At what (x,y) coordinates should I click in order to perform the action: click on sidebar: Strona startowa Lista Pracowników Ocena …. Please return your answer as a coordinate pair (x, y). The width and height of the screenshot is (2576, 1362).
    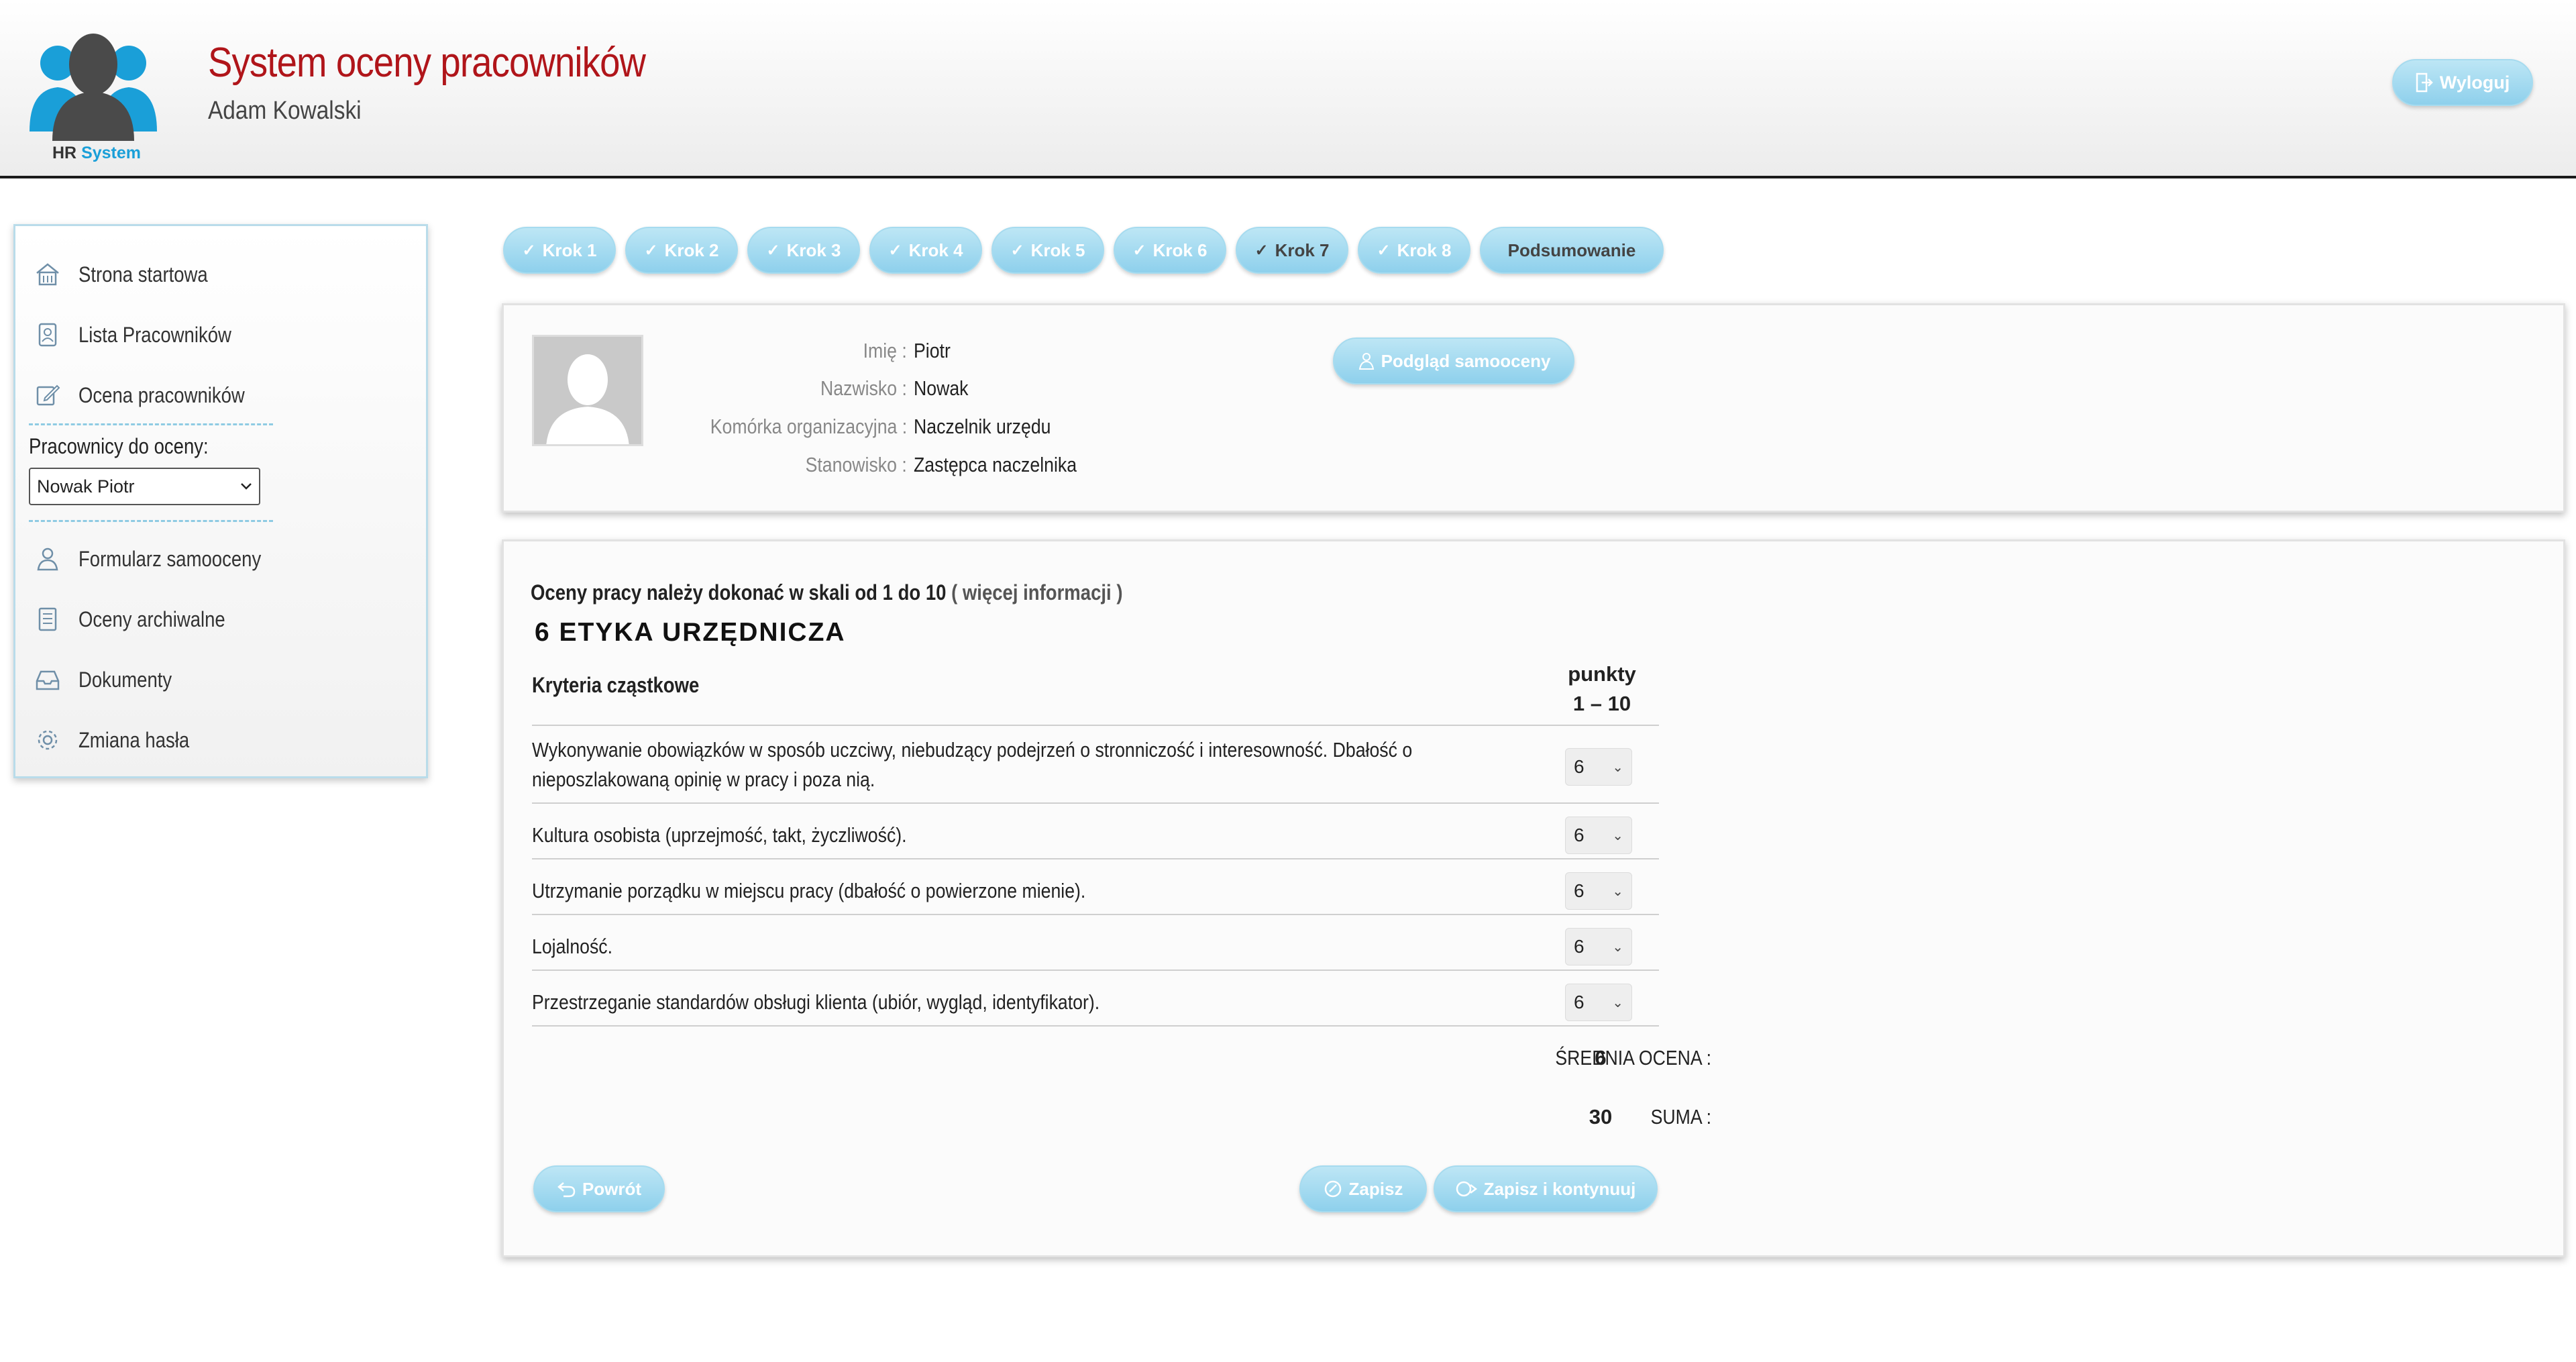
    Looking at the image, I should click on (220, 501).